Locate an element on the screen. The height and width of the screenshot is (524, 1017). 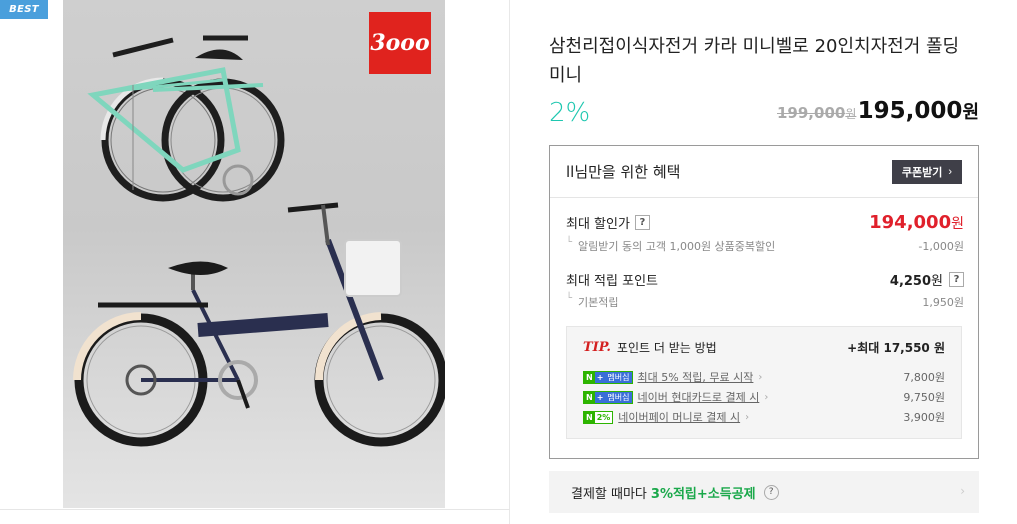
tip-tag: TIP. is located at coordinates (597, 347).